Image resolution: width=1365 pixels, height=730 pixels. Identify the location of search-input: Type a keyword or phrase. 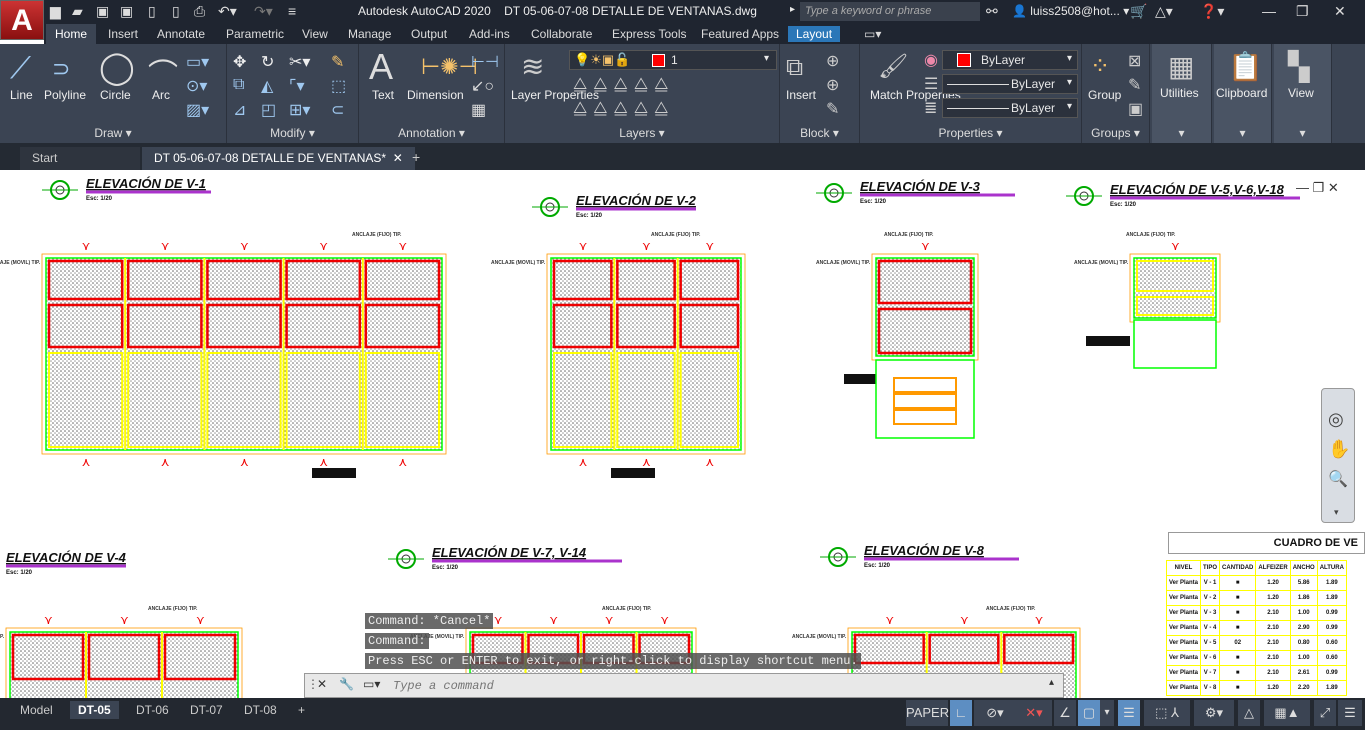
(890, 11).